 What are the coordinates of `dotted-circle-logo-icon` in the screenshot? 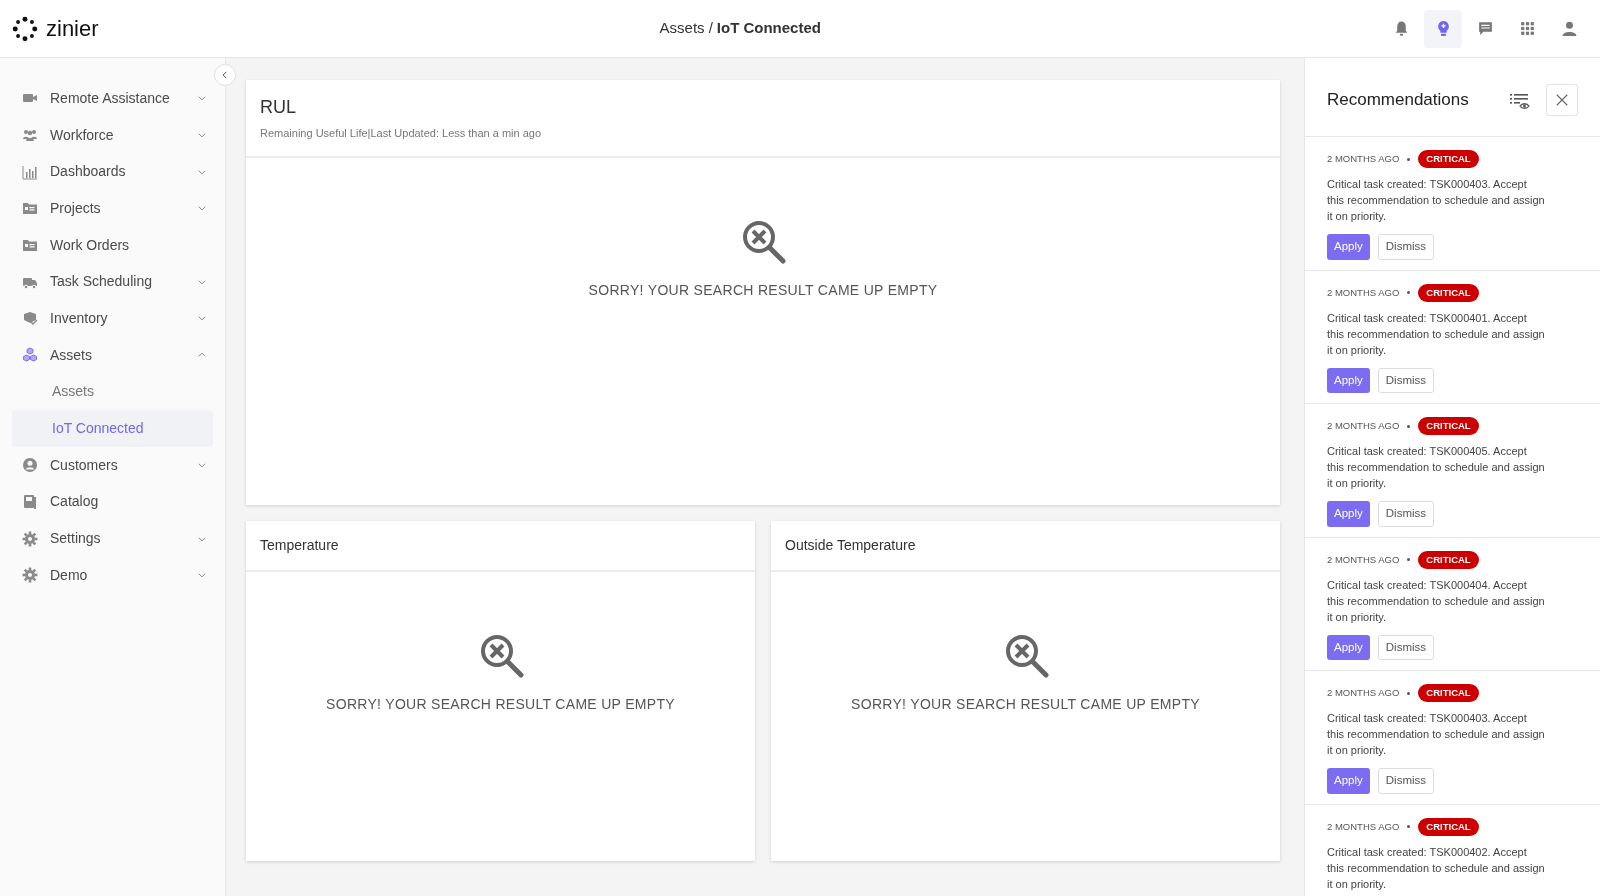 It's located at (25, 28).